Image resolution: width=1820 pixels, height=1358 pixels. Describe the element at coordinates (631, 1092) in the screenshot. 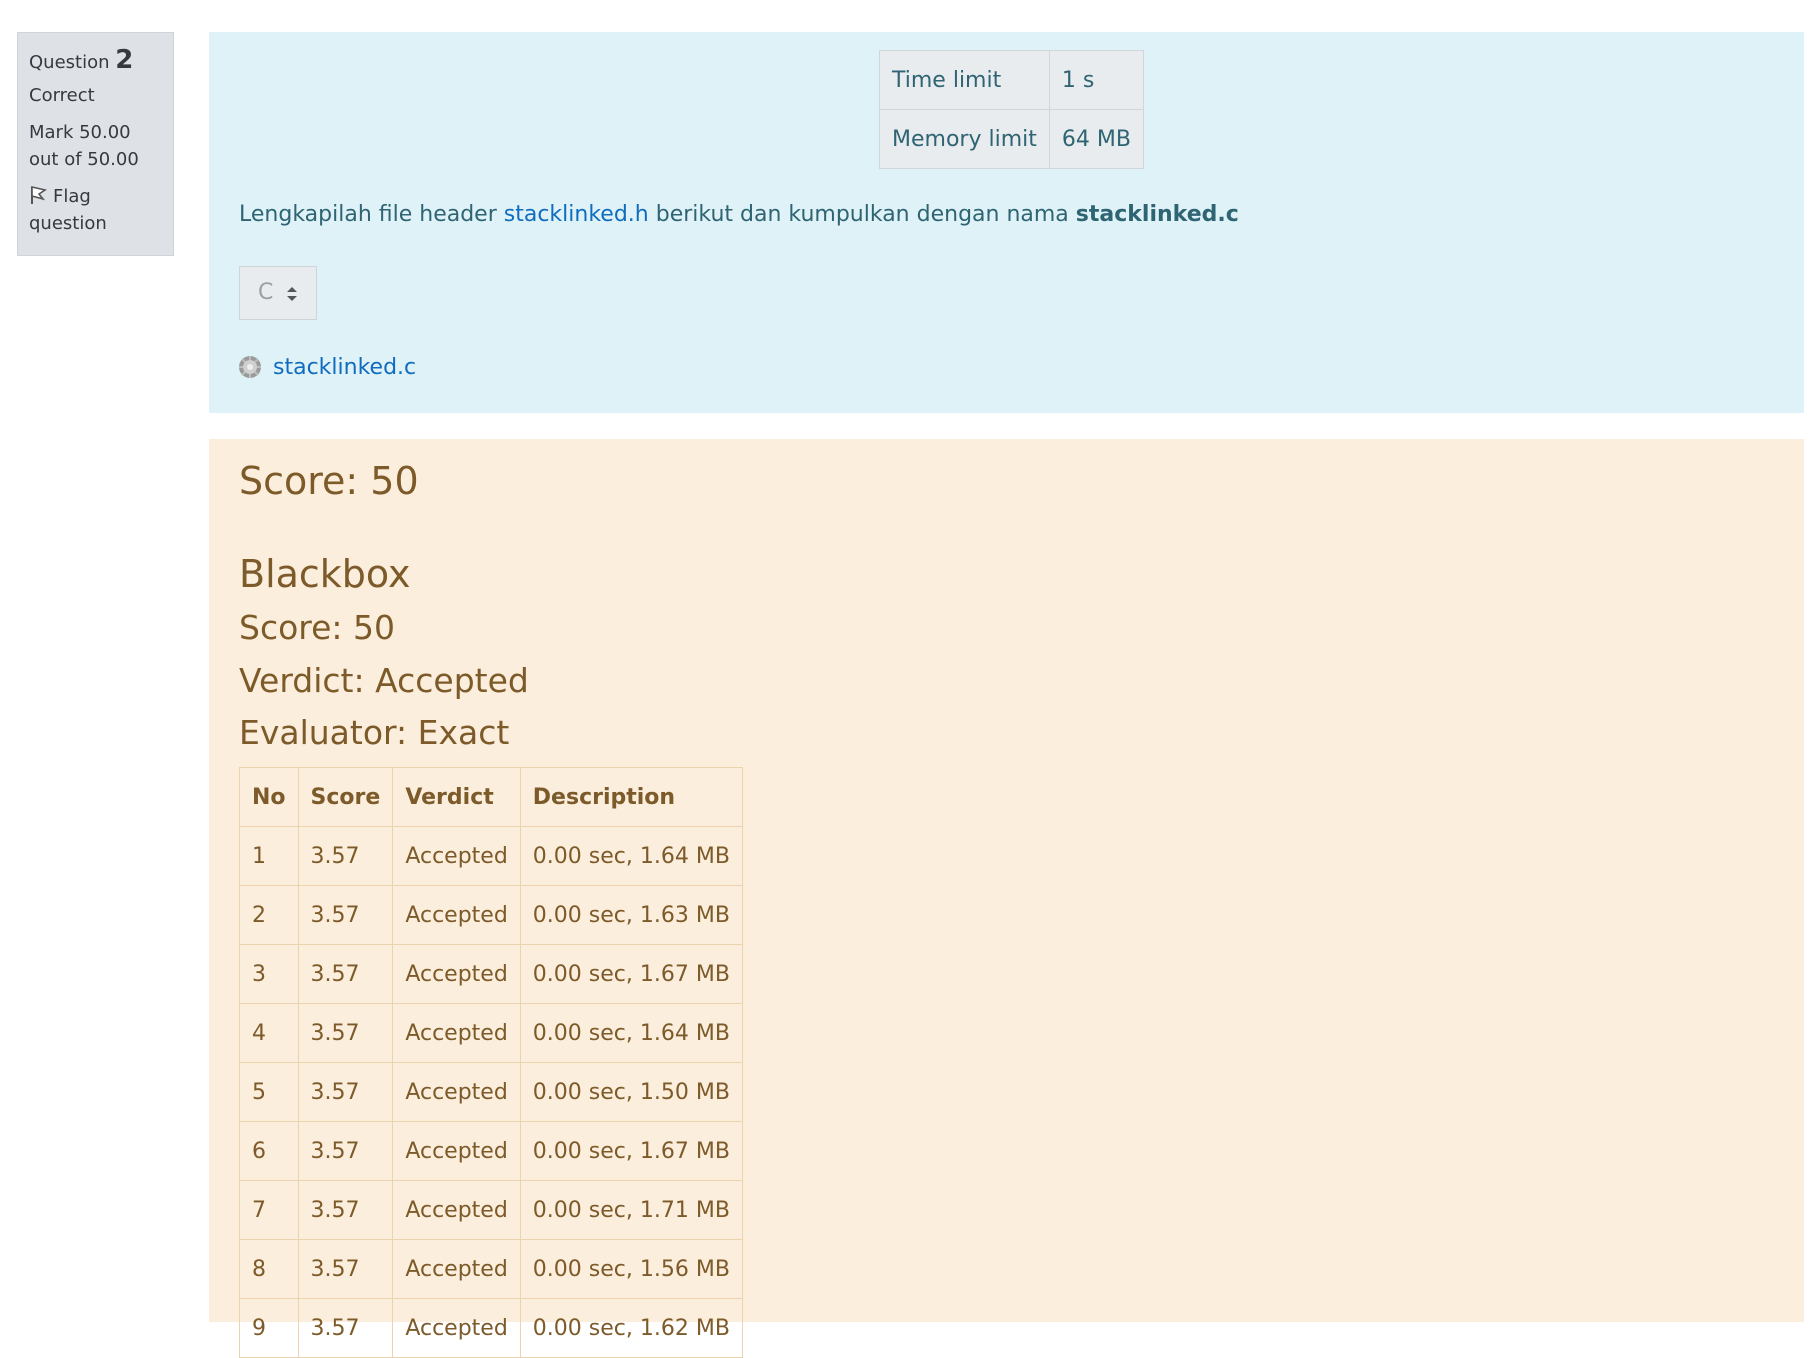

I see `row-description: 0.00 sec, 1.50 MB` at that location.